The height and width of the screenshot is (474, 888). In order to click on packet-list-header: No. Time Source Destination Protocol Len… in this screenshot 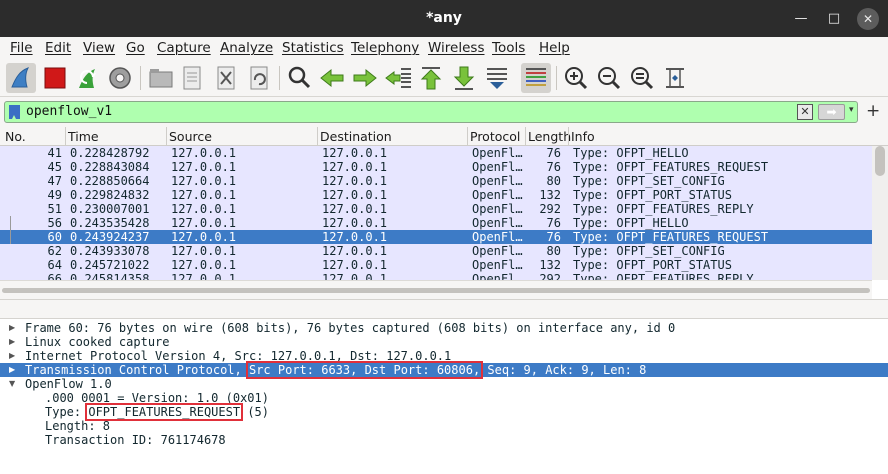, I will do `click(444, 136)`.